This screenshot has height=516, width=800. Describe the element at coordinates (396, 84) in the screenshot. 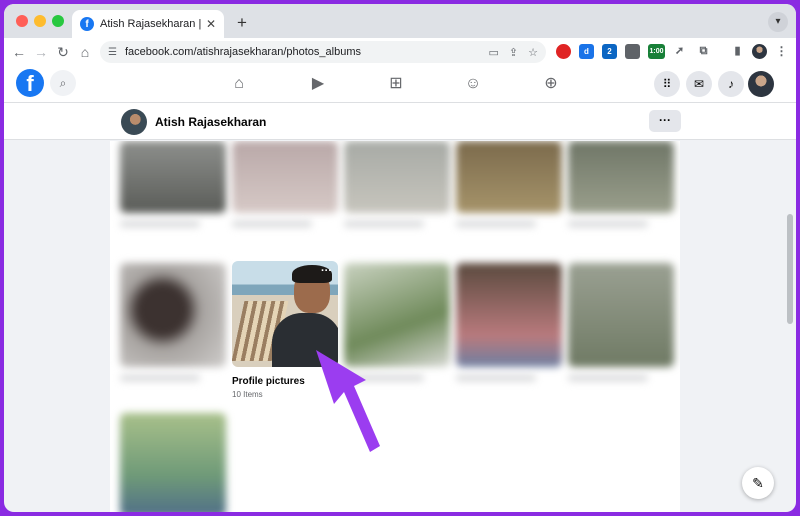

I see `marketplace-icon: ⊞` at that location.